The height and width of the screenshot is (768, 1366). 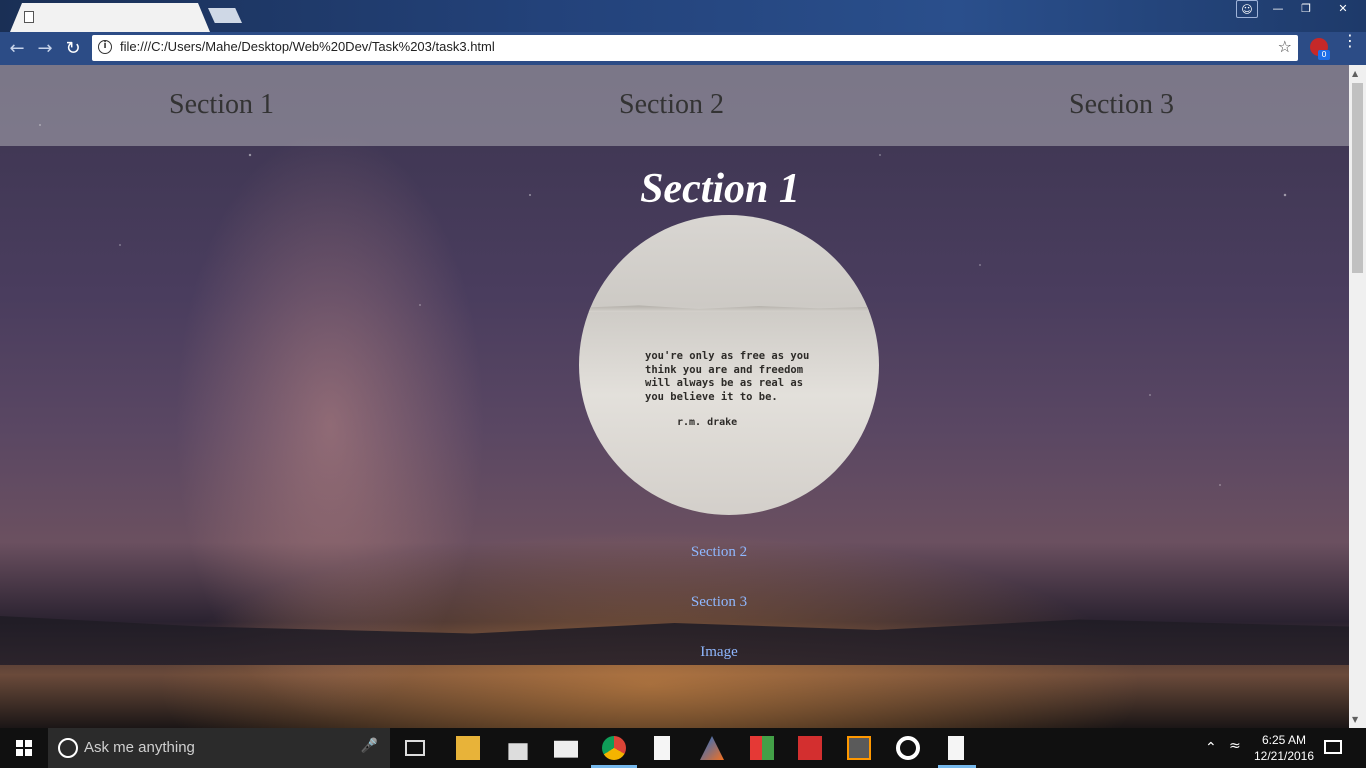 What do you see at coordinates (24, 748) in the screenshot?
I see `windows-start-icon` at bounding box center [24, 748].